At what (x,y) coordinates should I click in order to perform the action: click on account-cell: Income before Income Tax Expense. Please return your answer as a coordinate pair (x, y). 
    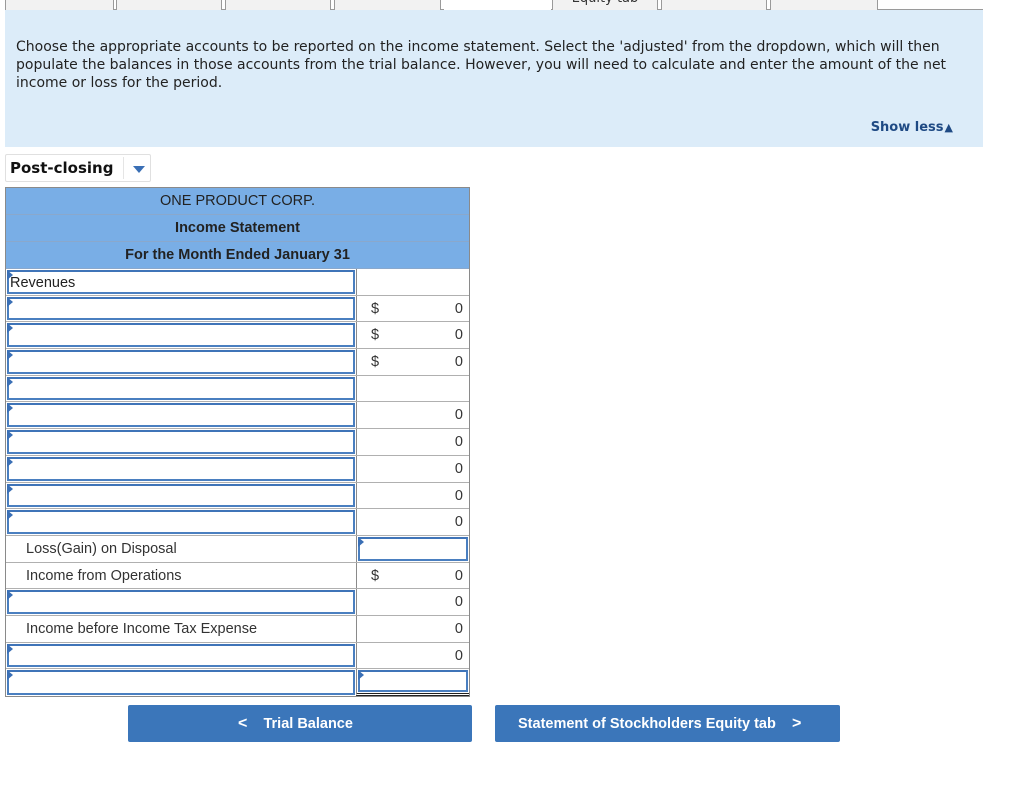
    Looking at the image, I should click on (181, 629).